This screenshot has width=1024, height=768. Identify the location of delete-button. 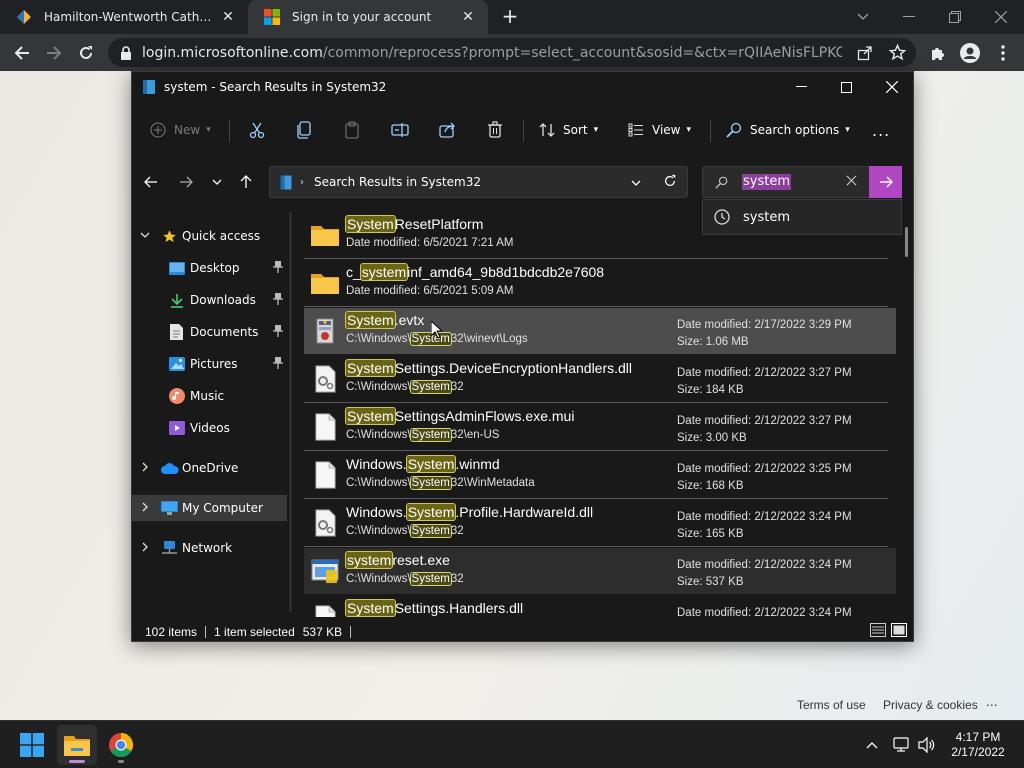
(495, 130).